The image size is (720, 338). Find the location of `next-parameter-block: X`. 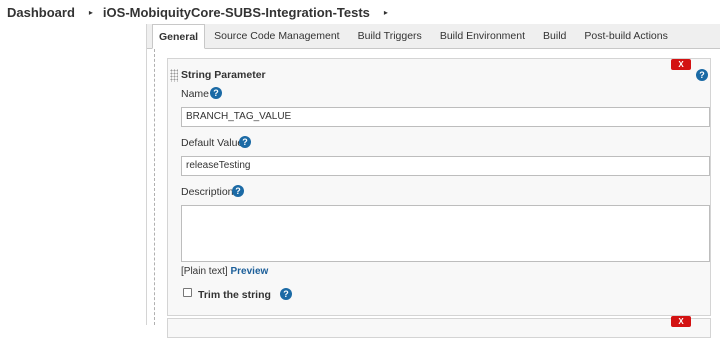

next-parameter-block: X is located at coordinates (439, 327).